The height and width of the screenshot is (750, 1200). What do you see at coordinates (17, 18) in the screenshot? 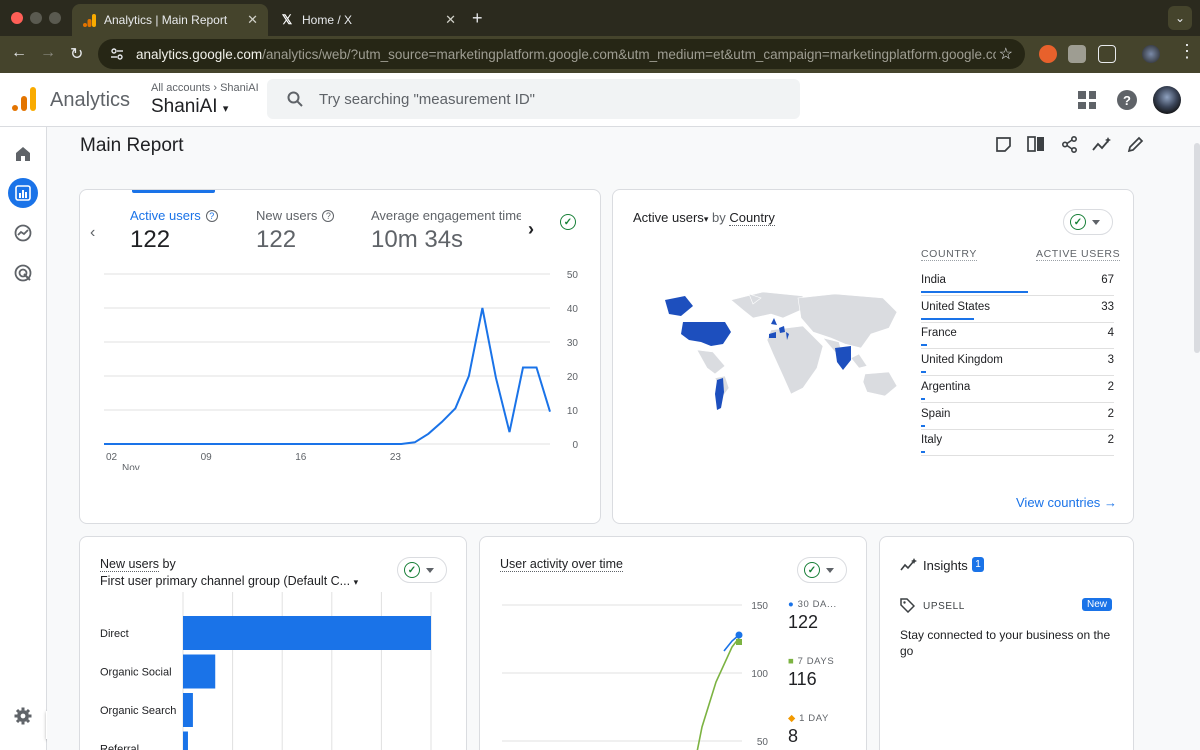
I see `close-window-button` at bounding box center [17, 18].